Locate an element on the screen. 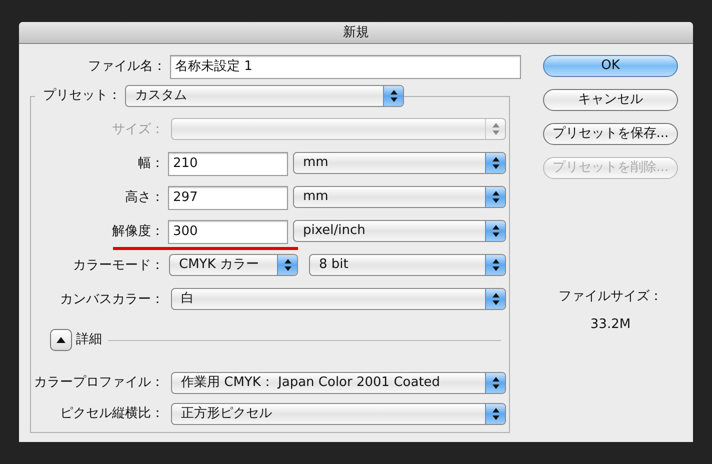  file-size-label: ファイルサイズ： is located at coordinates (611, 297).